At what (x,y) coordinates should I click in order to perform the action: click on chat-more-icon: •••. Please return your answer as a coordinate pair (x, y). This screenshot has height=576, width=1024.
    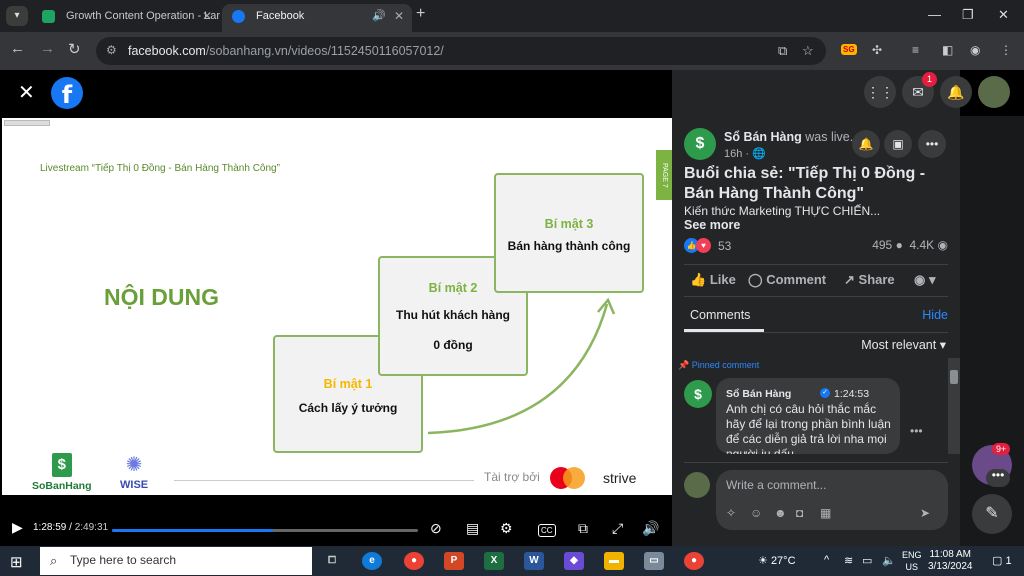
    Looking at the image, I should click on (998, 478).